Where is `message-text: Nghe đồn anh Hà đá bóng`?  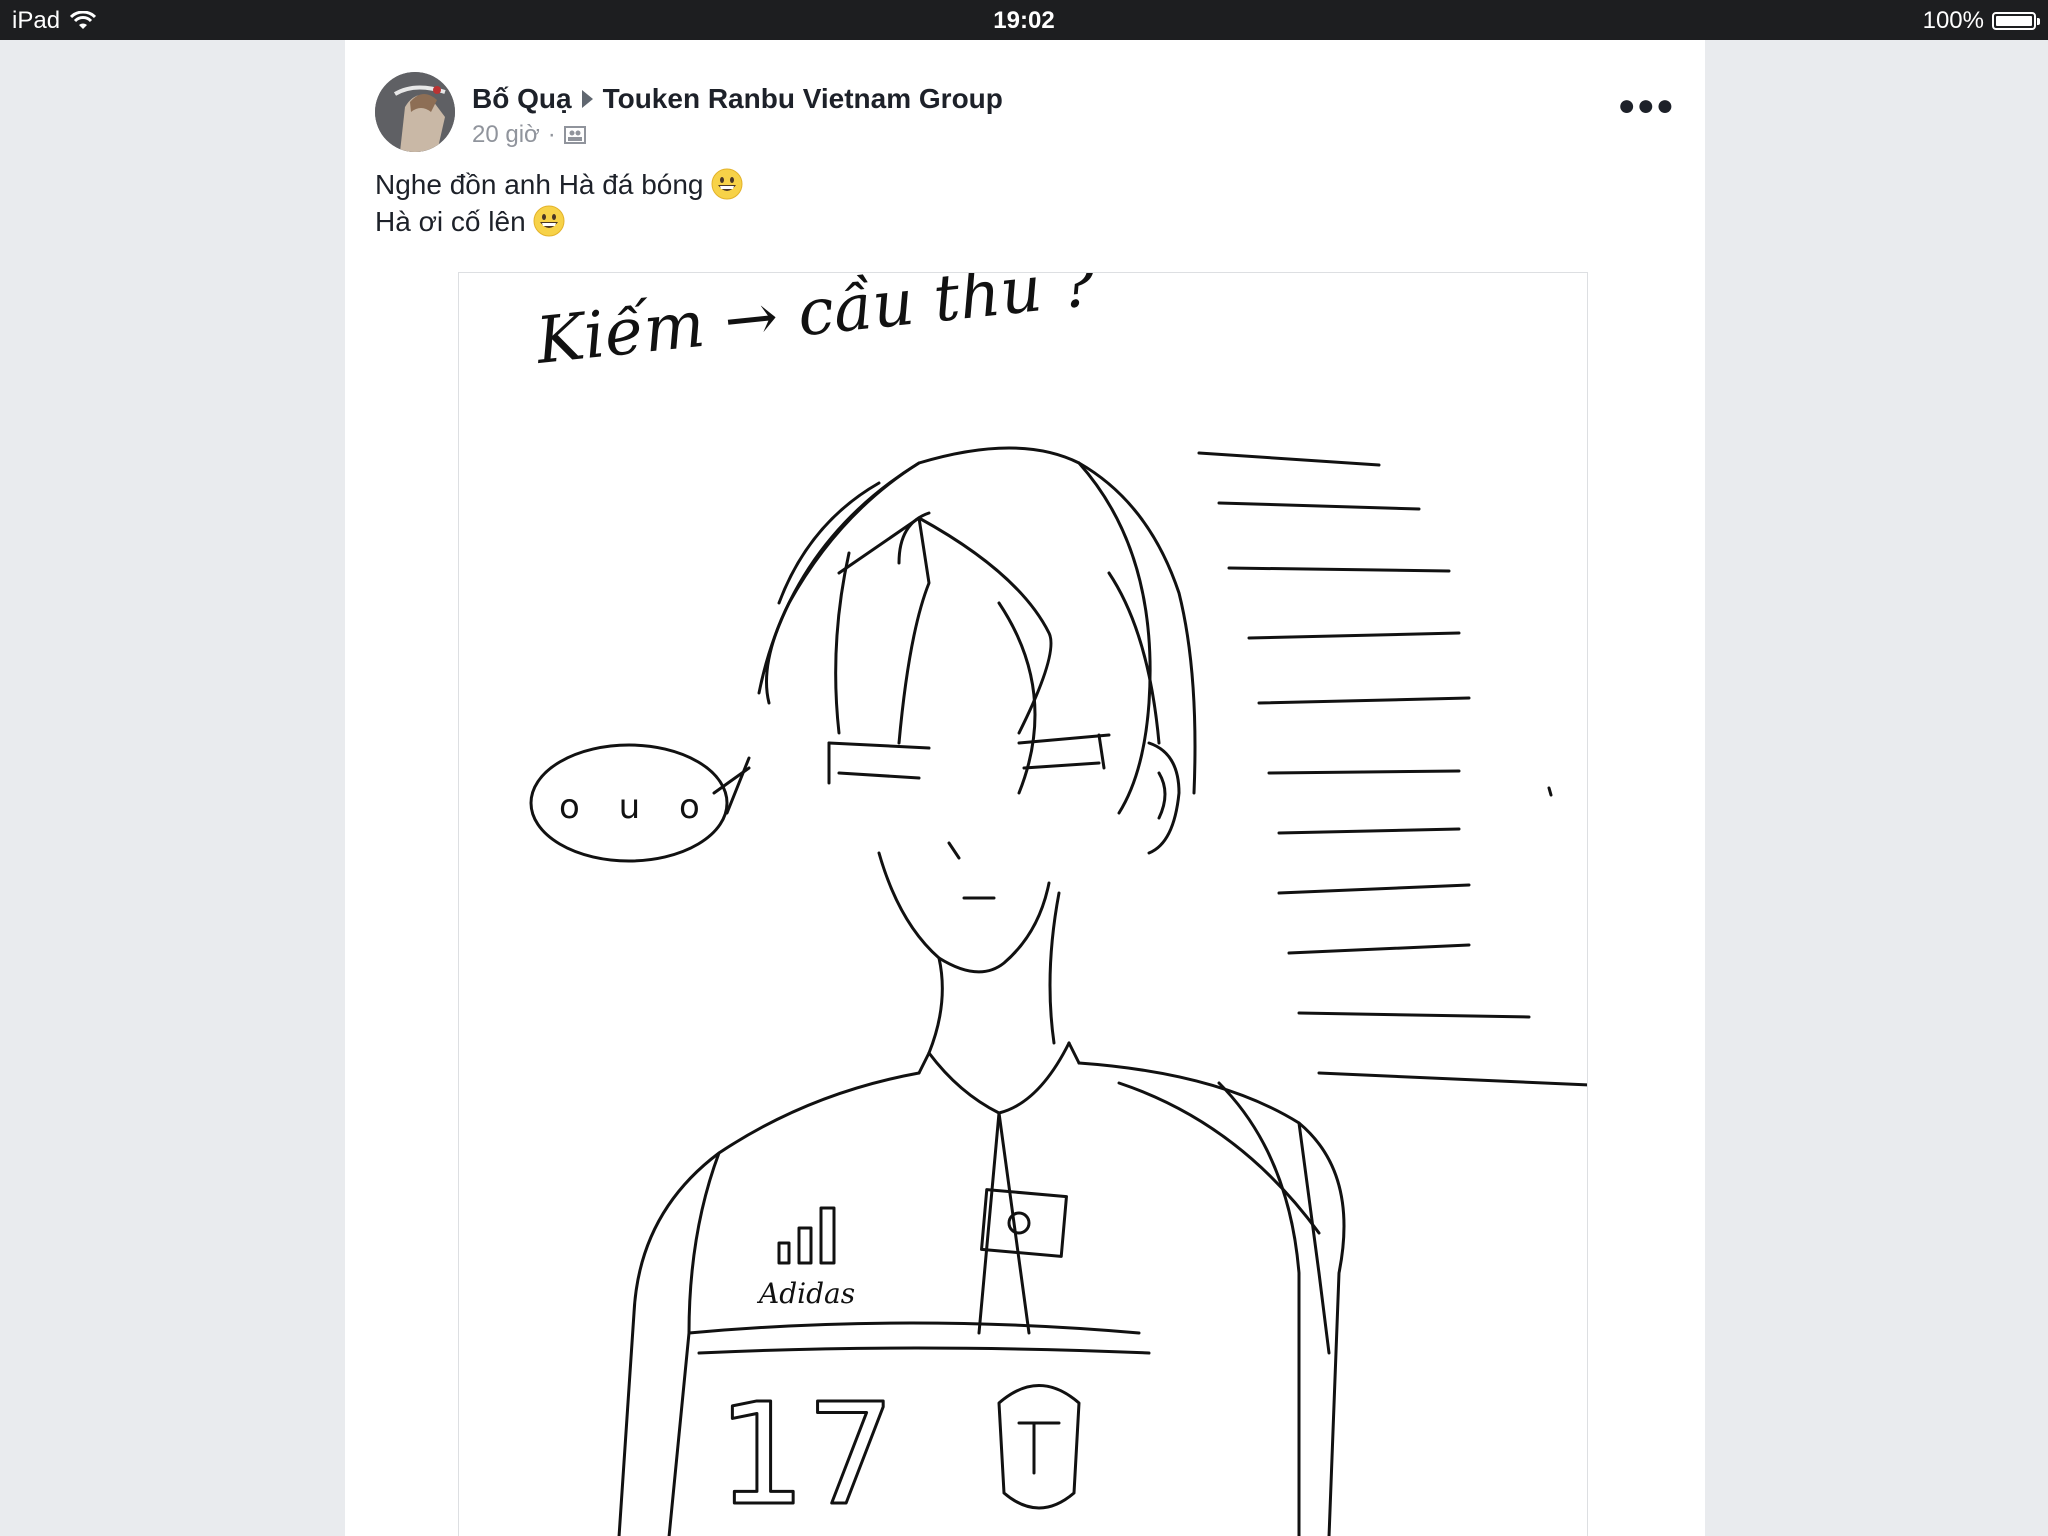 message-text: Nghe đồn anh Hà đá bóng is located at coordinates (539, 184).